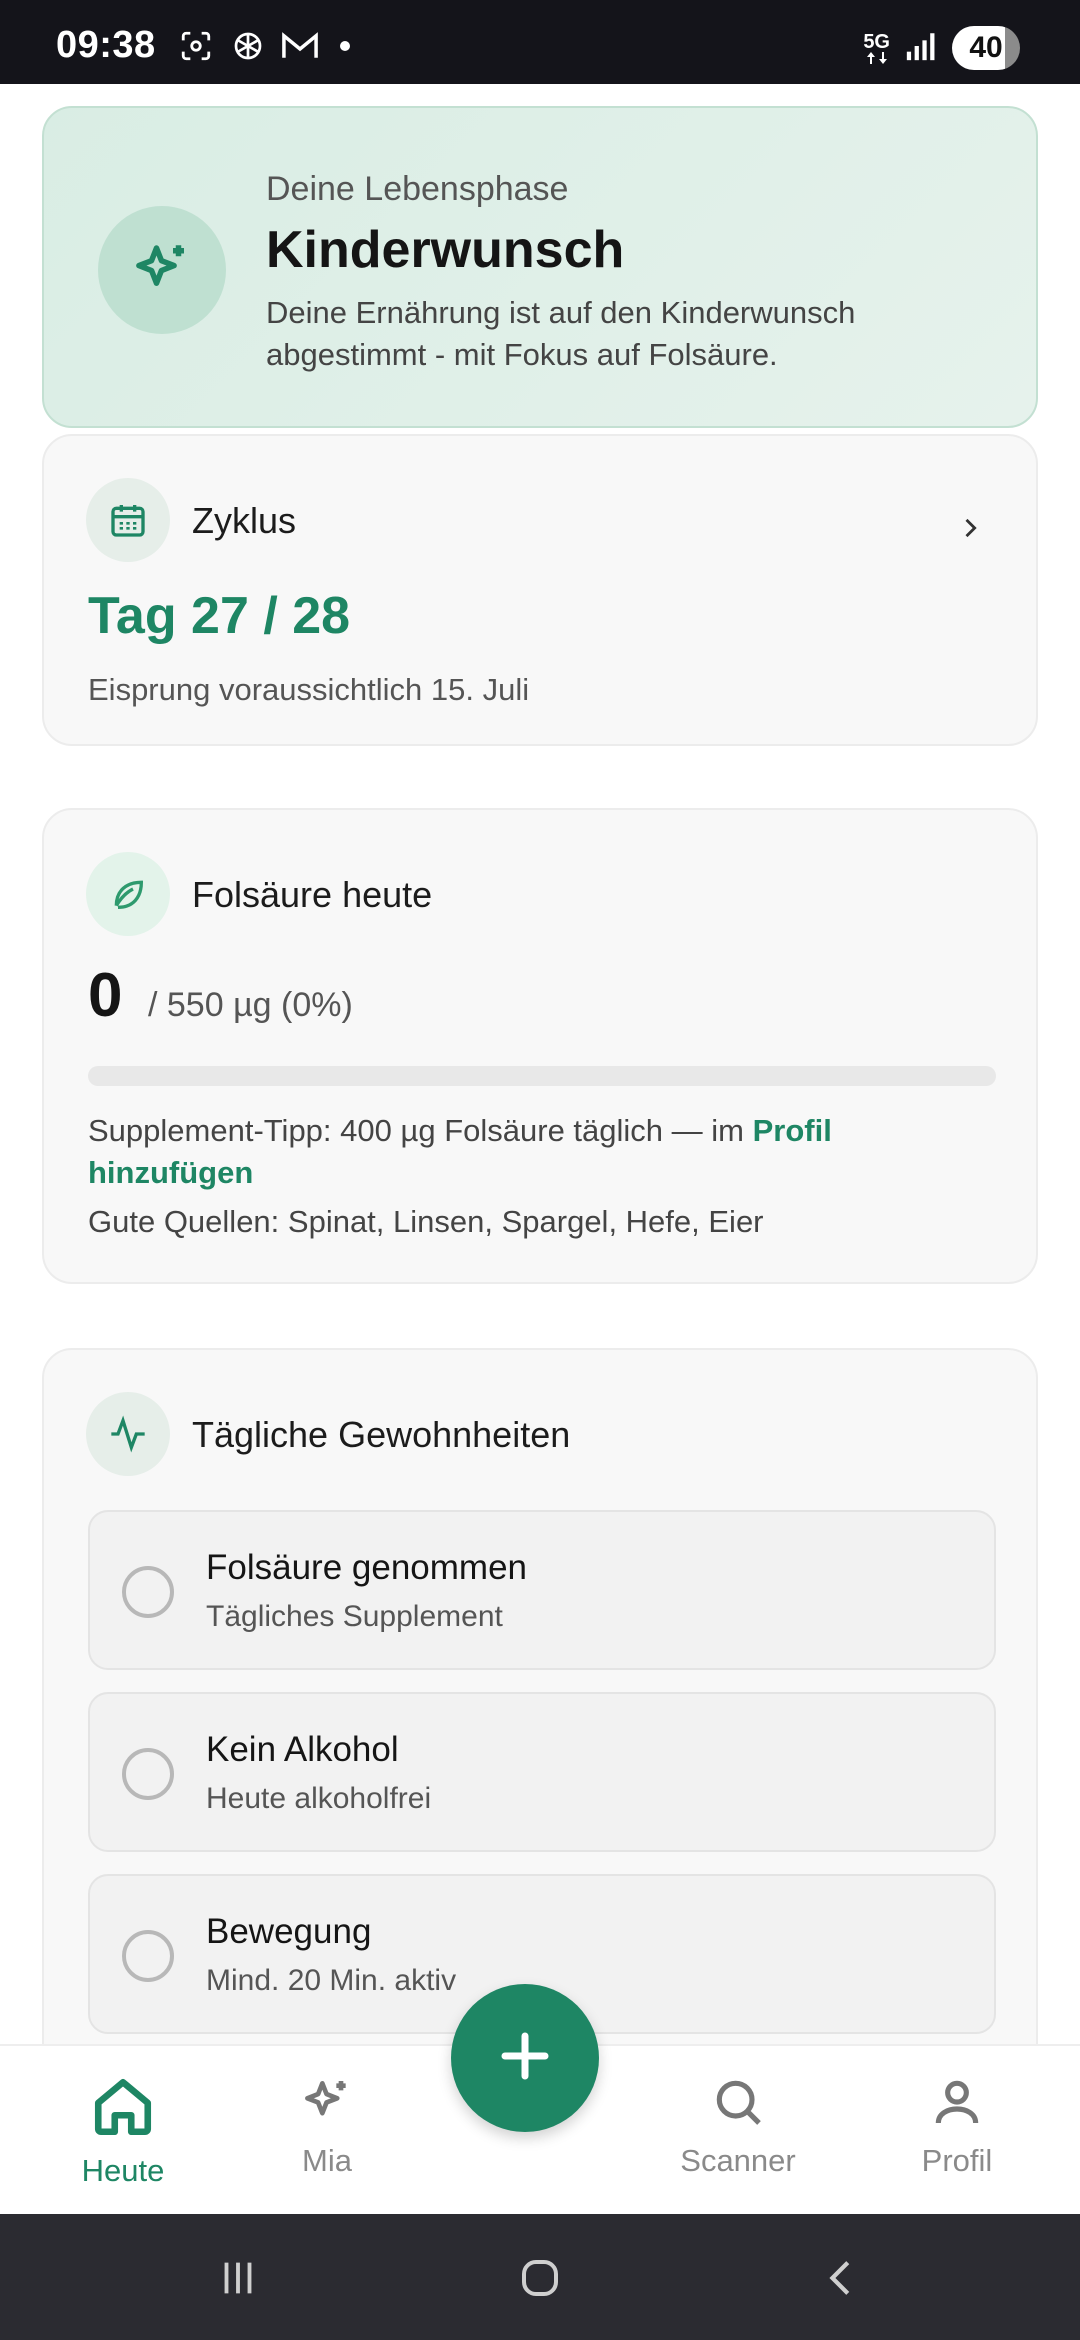 The height and width of the screenshot is (2340, 1080). What do you see at coordinates (542, 1772) in the screenshot?
I see `habit-item: Kein Alkohol Heute alkoholfrei` at bounding box center [542, 1772].